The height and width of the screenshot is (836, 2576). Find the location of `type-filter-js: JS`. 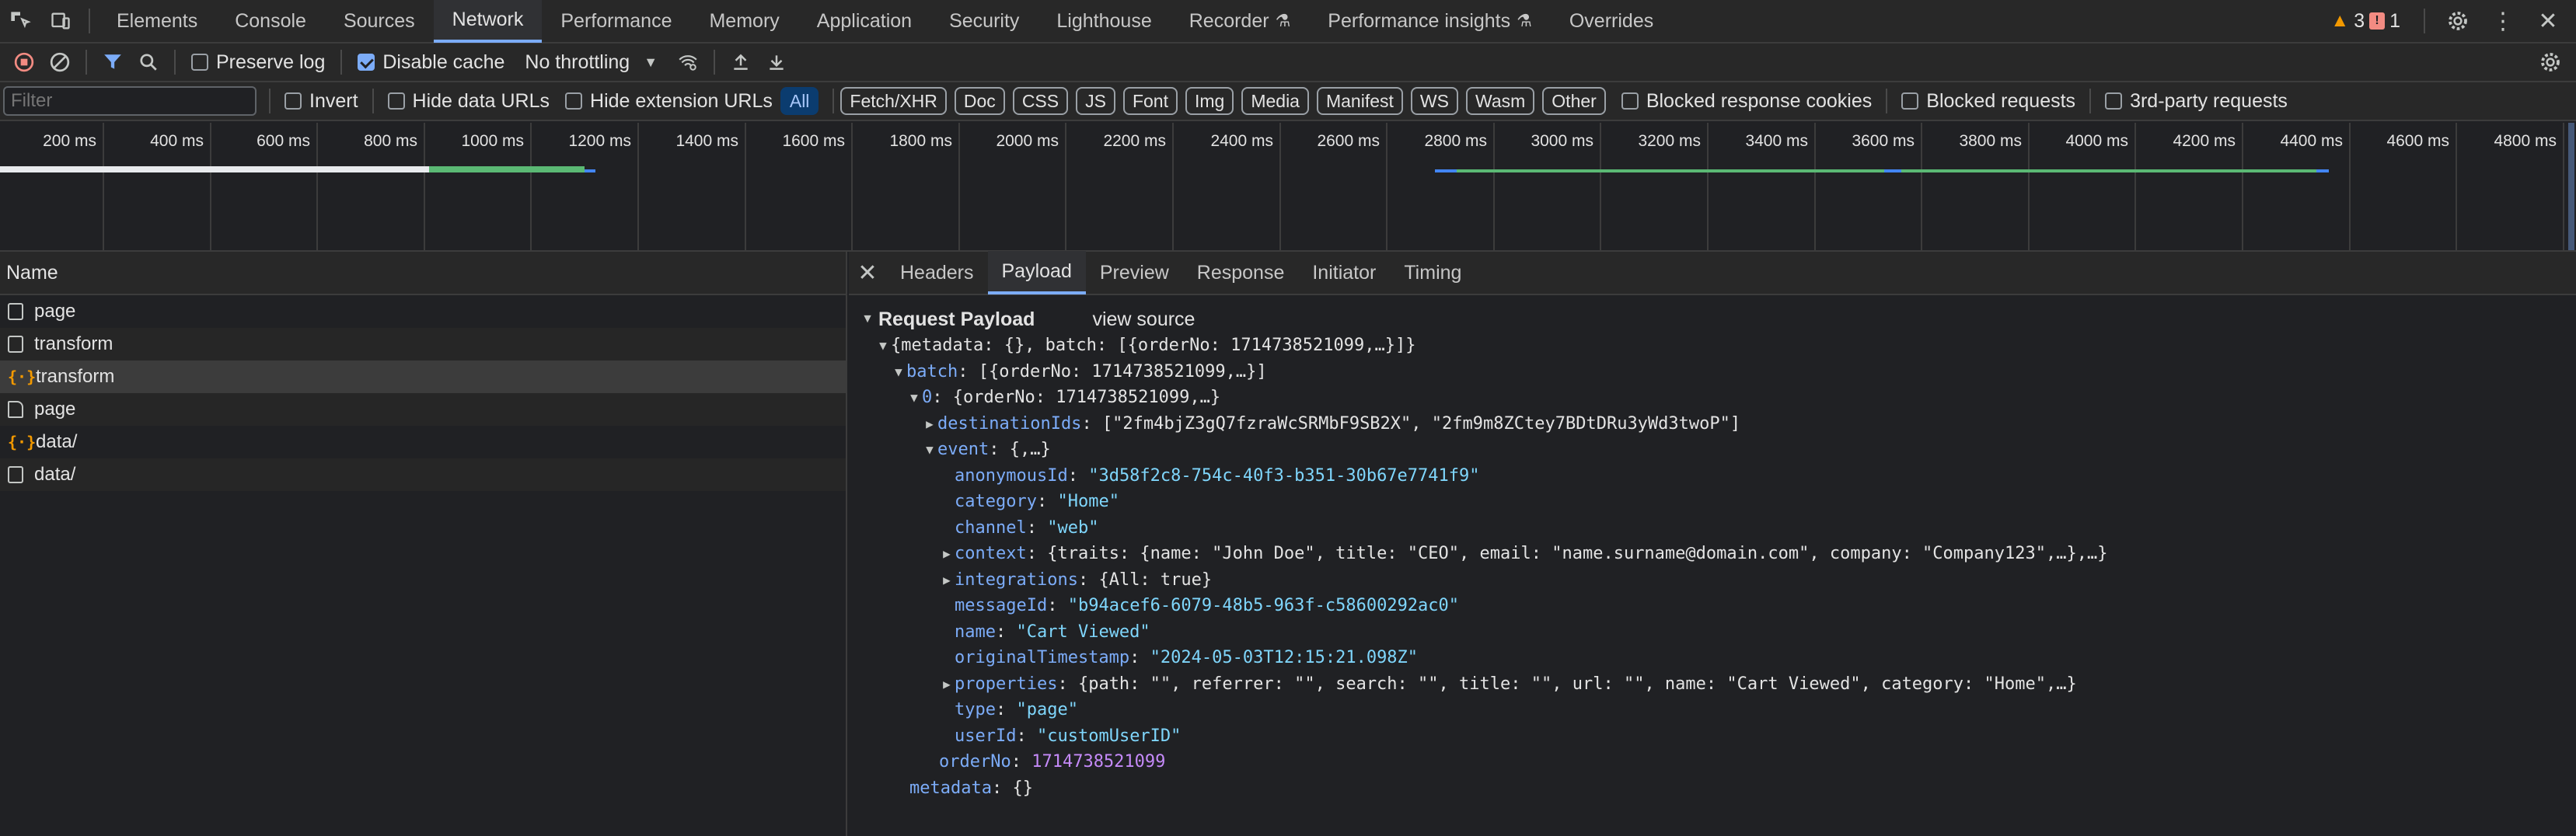

type-filter-js: JS is located at coordinates (1096, 101).